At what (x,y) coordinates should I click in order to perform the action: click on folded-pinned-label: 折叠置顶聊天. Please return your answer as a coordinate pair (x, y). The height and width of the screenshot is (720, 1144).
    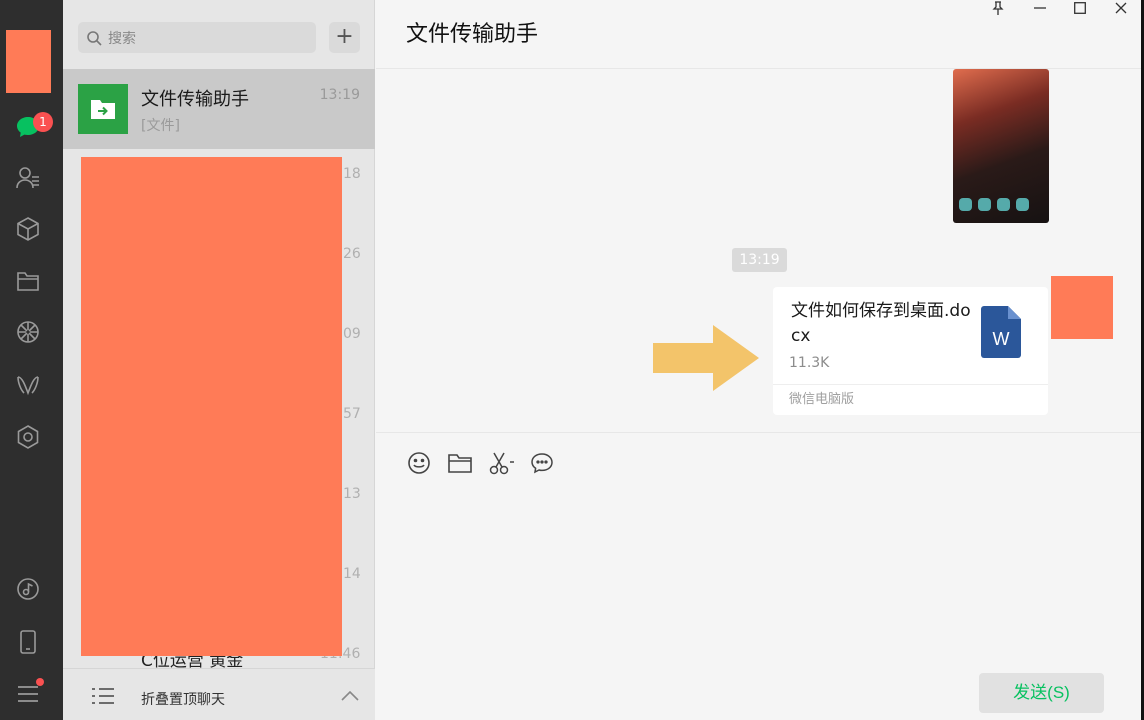
    Looking at the image, I should click on (183, 700).